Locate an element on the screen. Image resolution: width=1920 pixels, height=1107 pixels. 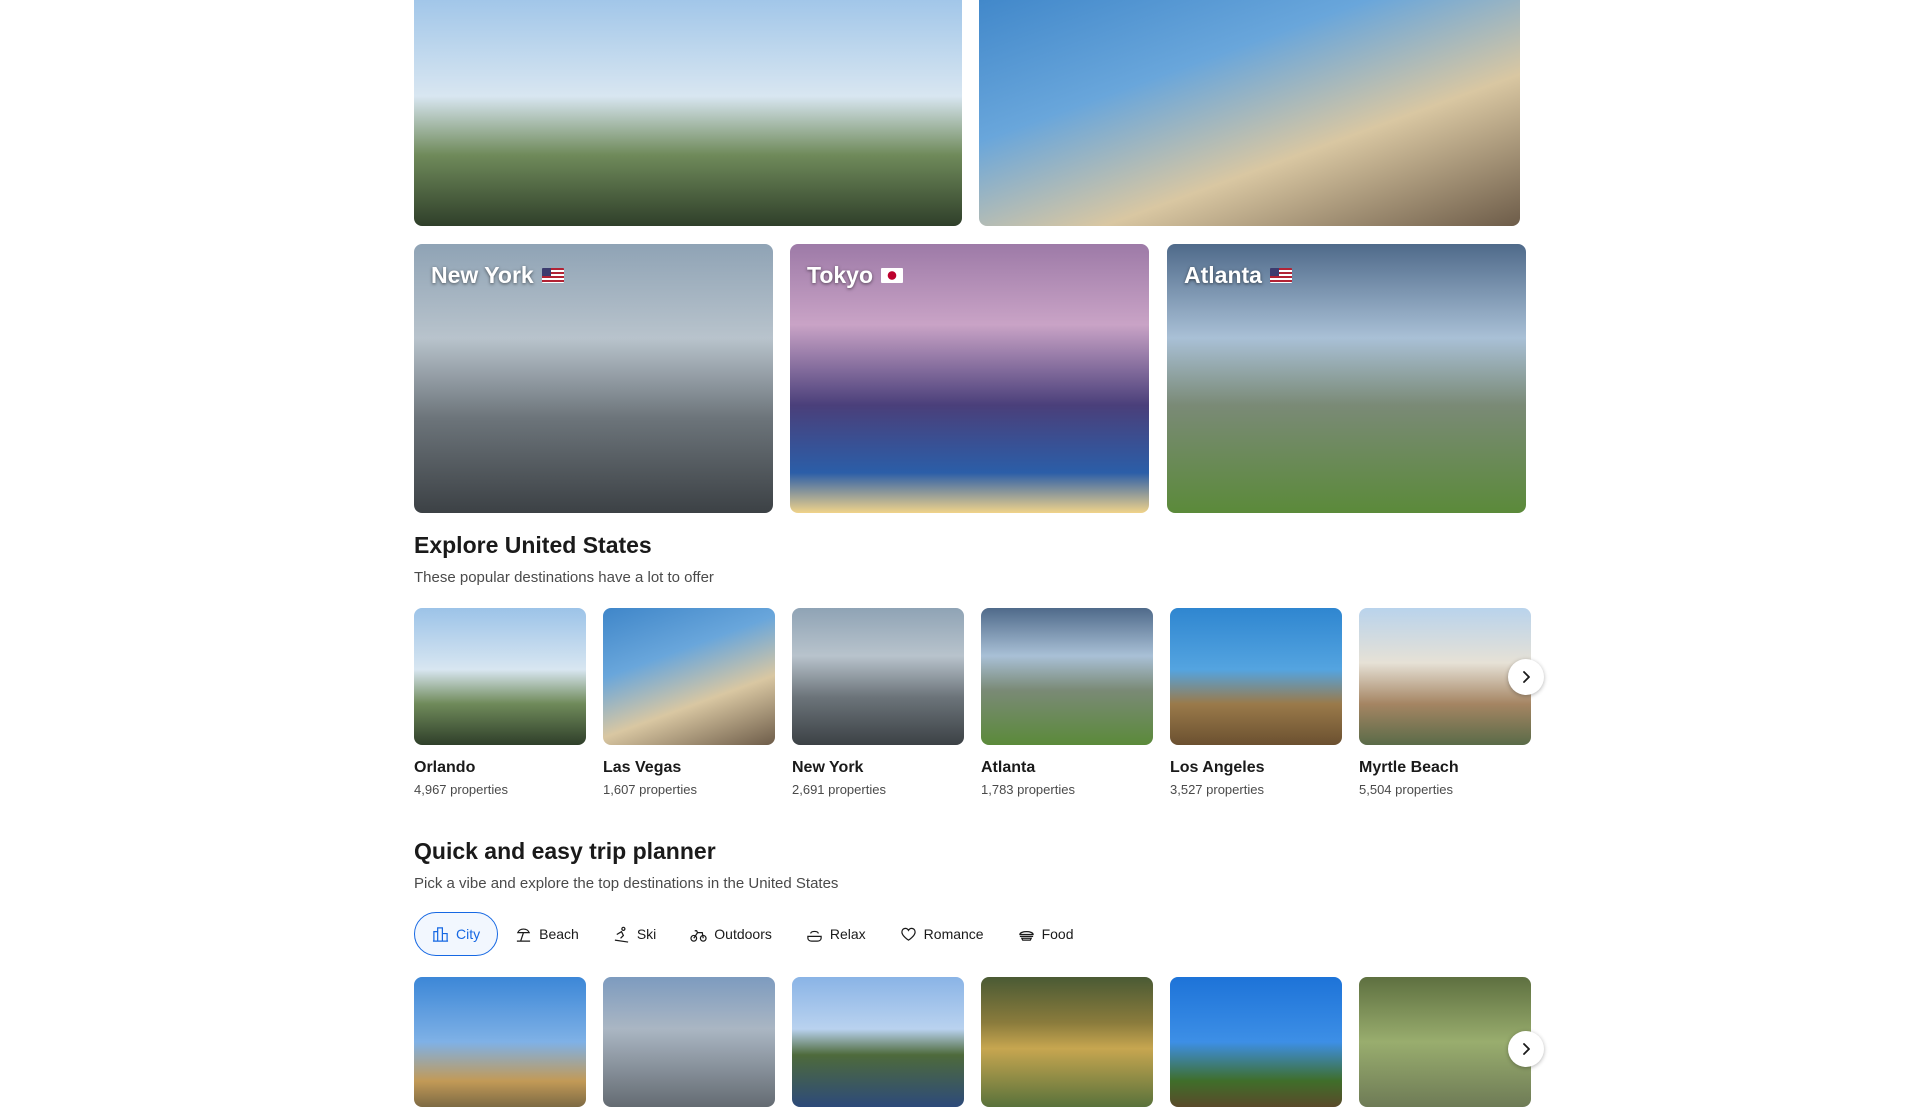
ski-icon is located at coordinates (621, 934).